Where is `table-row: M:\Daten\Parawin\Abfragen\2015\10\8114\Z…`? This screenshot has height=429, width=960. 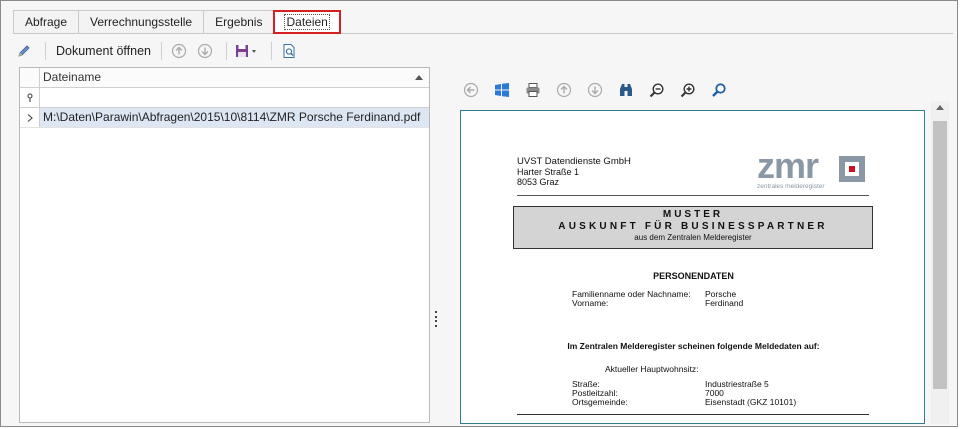 table-row: M:\Daten\Parawin\Abfragen\2015\10\8114\Z… is located at coordinates (224, 118).